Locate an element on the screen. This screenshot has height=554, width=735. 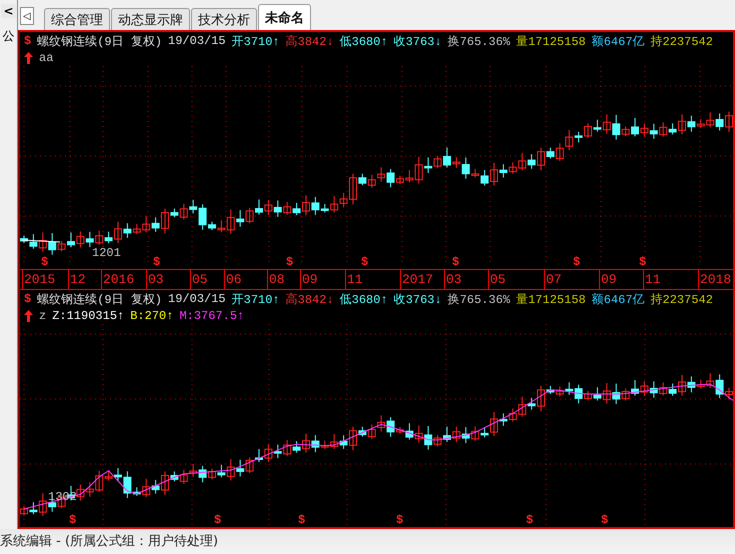
indicator-value: z is located at coordinates (42, 316).